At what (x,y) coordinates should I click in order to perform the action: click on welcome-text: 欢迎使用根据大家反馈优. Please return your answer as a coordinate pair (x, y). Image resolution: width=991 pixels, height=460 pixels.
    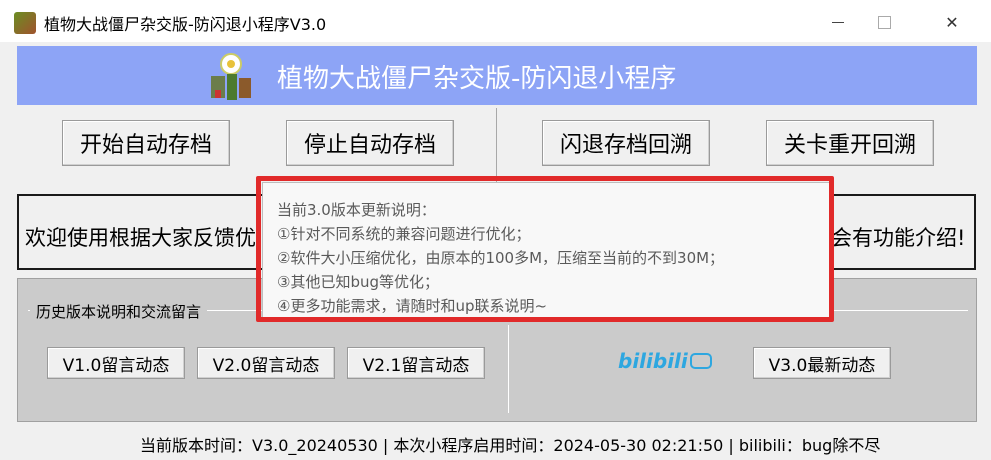
    Looking at the image, I should click on (140, 238).